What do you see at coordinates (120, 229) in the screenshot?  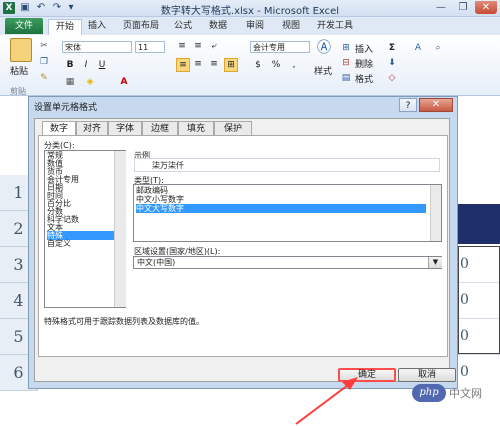 I see `category-scrollbar` at bounding box center [120, 229].